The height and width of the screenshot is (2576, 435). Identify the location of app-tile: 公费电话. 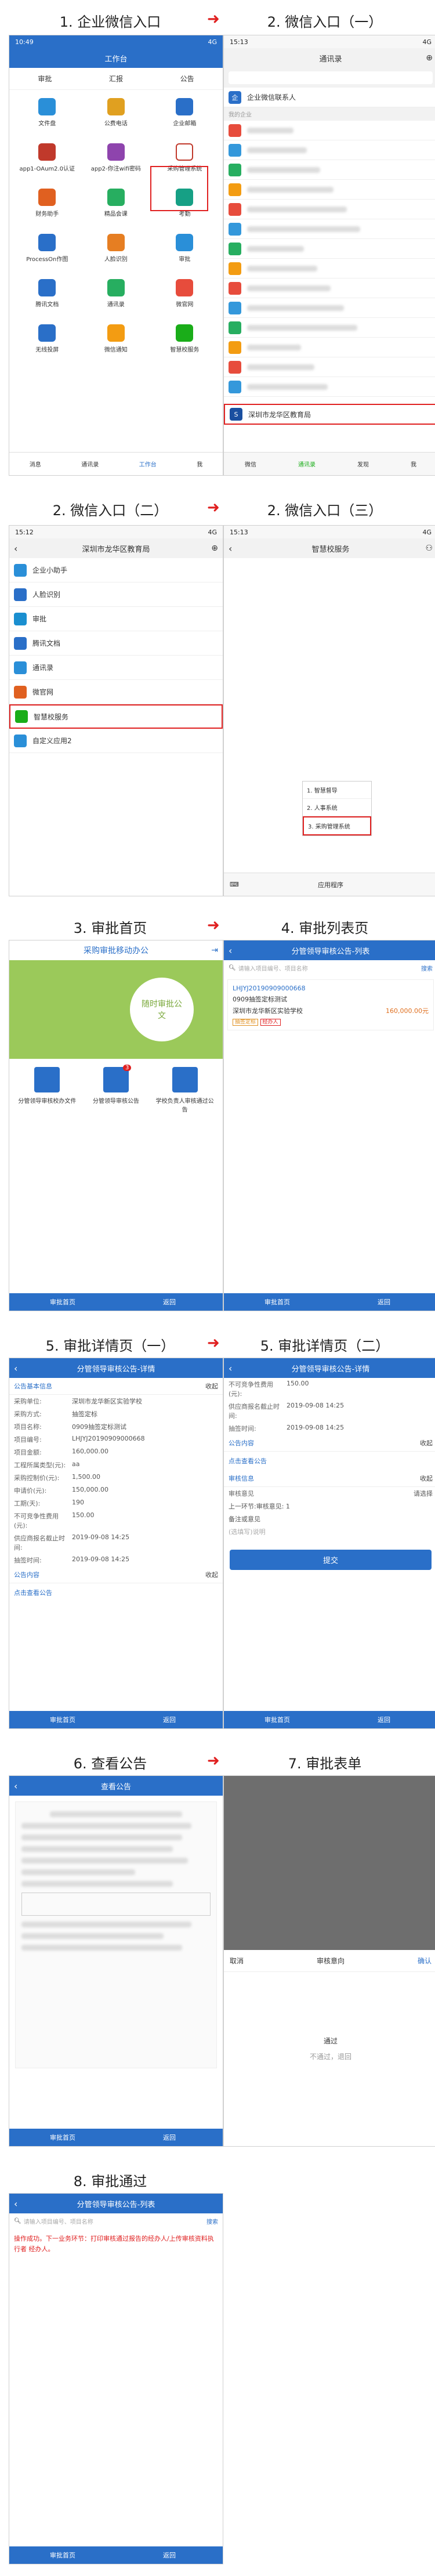
(116, 116).